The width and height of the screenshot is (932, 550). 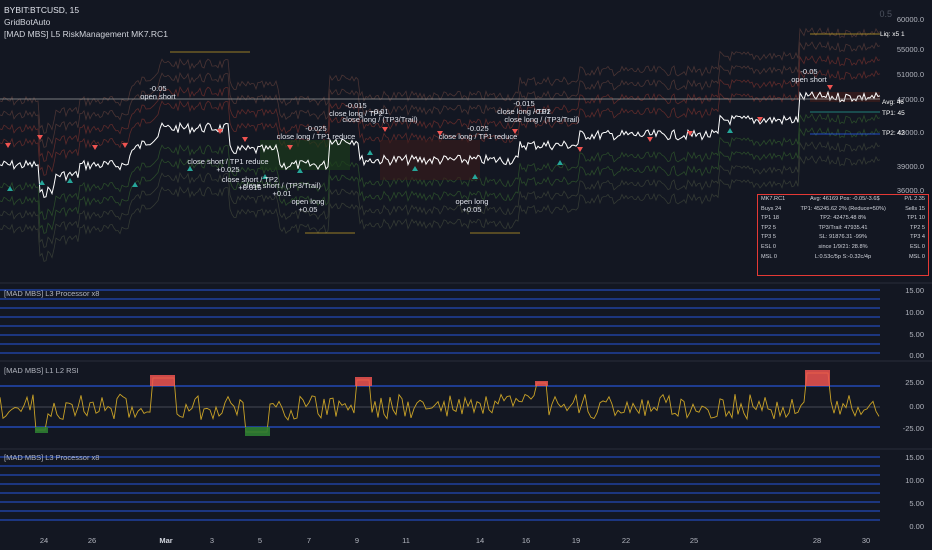 What do you see at coordinates (768, 237) in the screenshot?
I see `stats-cell: TP3 5` at bounding box center [768, 237].